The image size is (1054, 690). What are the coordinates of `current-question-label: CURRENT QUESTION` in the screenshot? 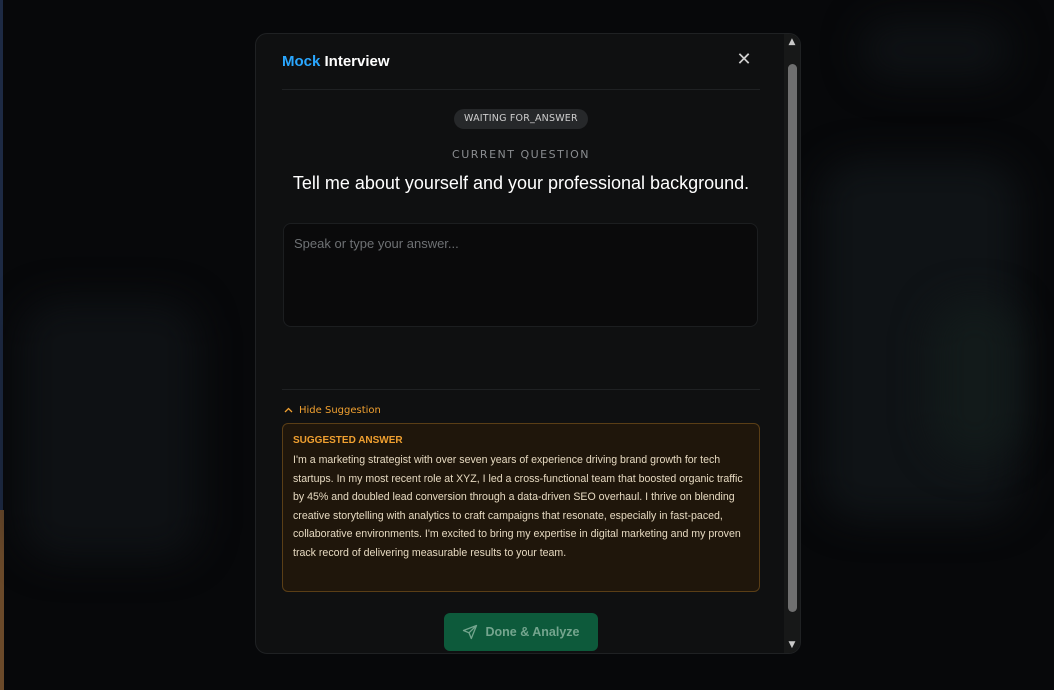 It's located at (521, 154).